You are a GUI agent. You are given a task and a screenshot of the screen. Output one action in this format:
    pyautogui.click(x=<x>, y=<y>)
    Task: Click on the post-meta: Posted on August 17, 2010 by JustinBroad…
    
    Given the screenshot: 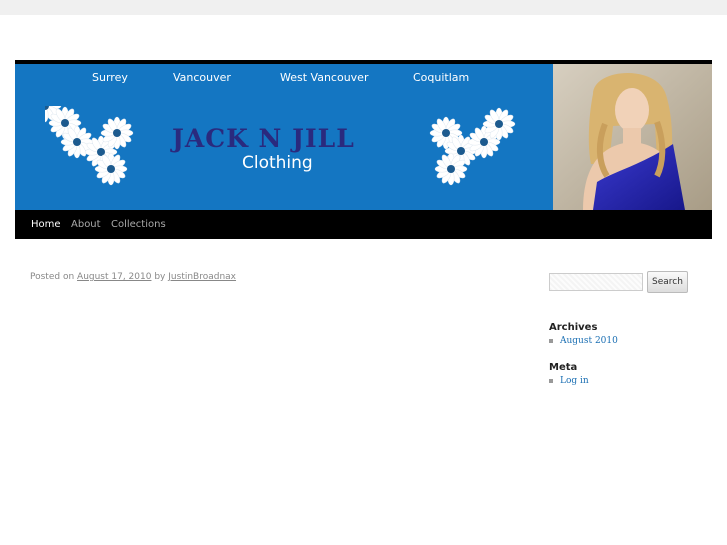 What is the action you would take?
    pyautogui.click(x=133, y=277)
    